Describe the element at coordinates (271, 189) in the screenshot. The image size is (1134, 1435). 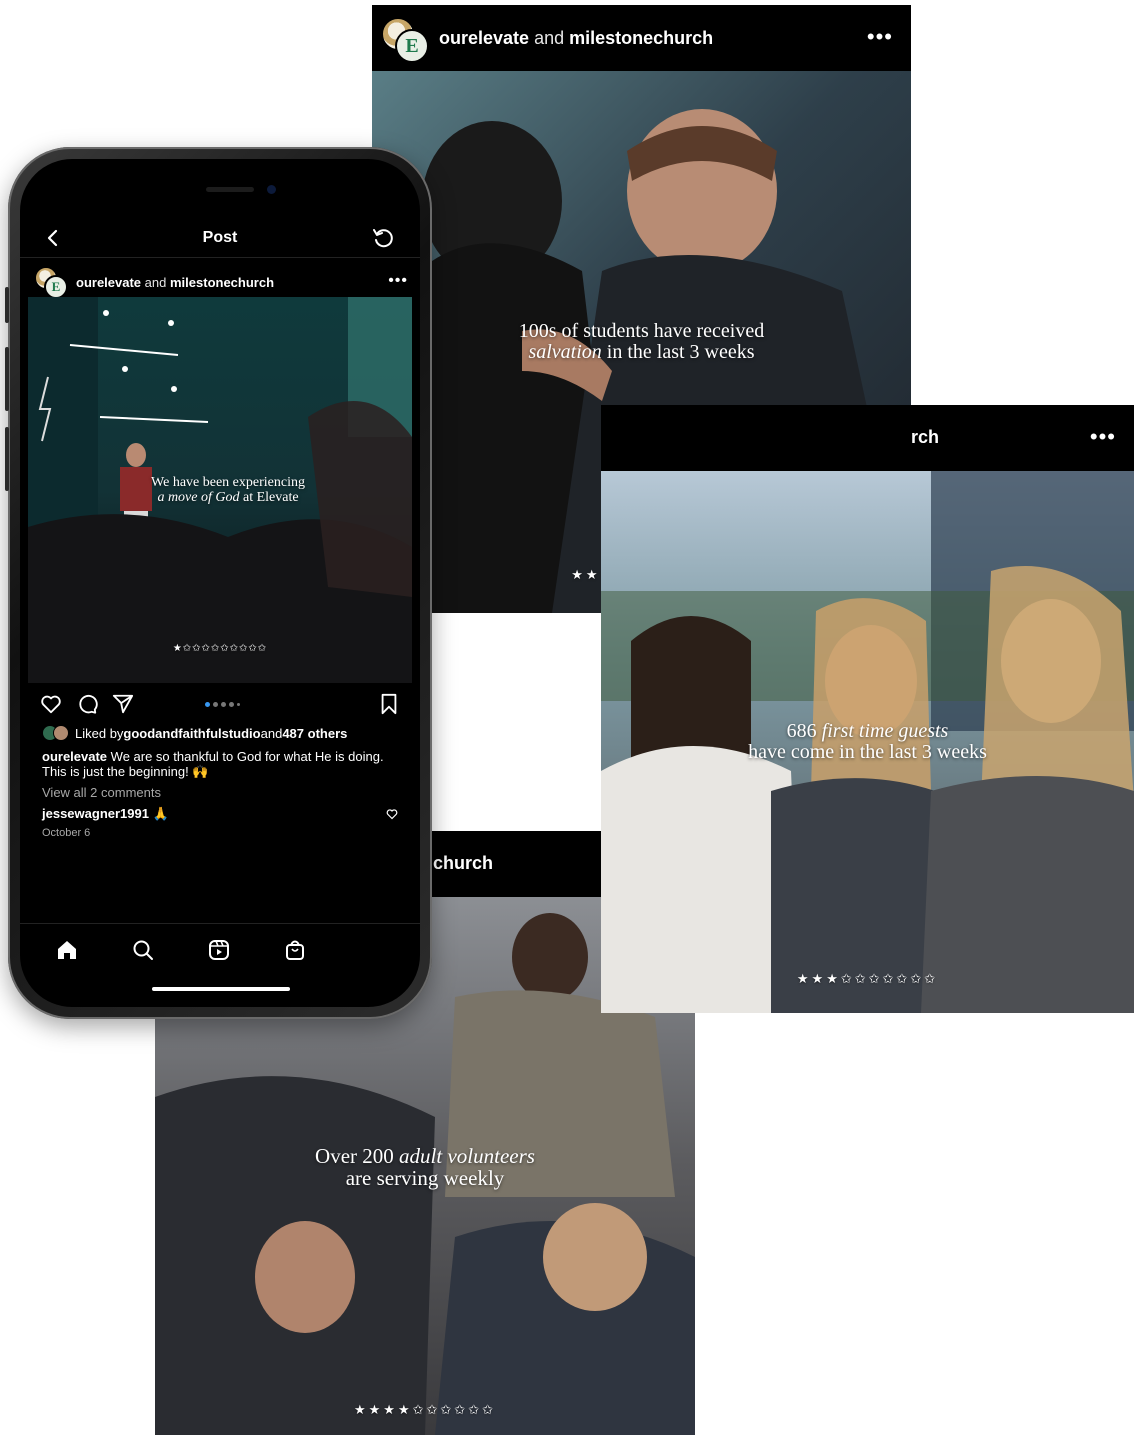
I see `phone-camera` at that location.